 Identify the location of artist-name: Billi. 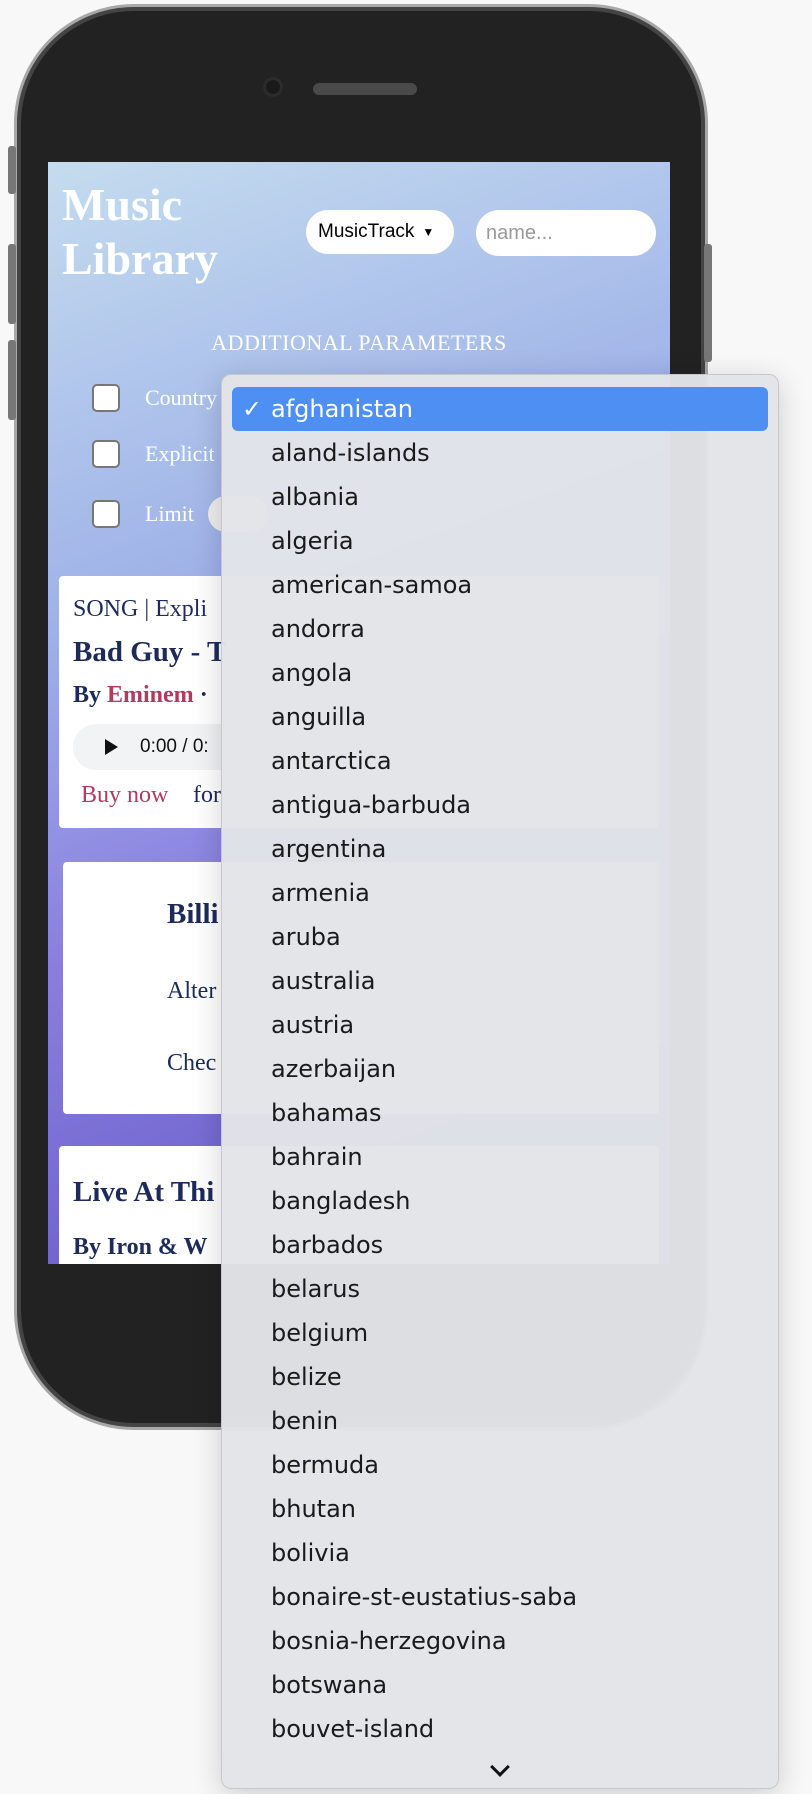
(193, 914).